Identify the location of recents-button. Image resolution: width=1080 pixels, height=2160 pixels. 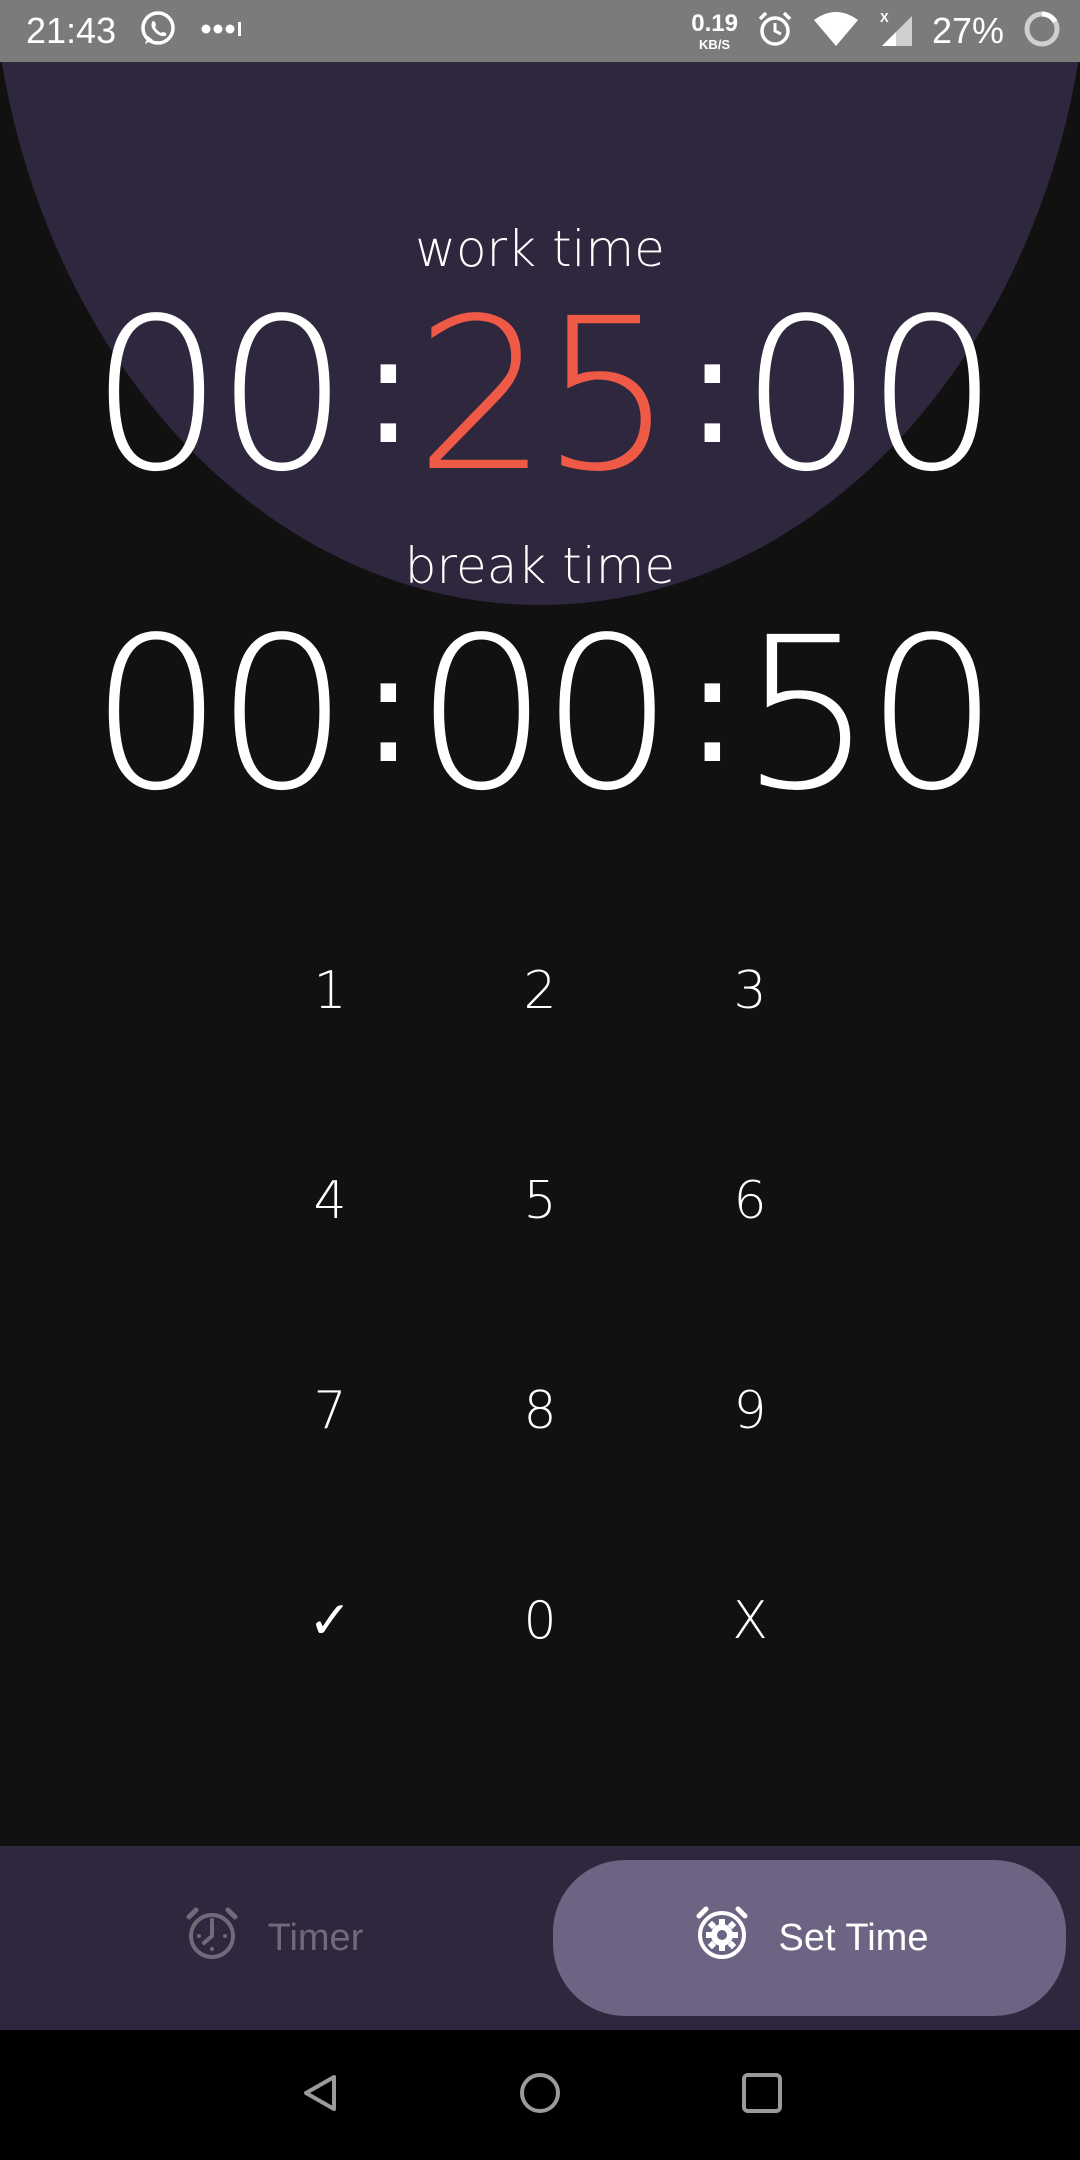
(762, 2095).